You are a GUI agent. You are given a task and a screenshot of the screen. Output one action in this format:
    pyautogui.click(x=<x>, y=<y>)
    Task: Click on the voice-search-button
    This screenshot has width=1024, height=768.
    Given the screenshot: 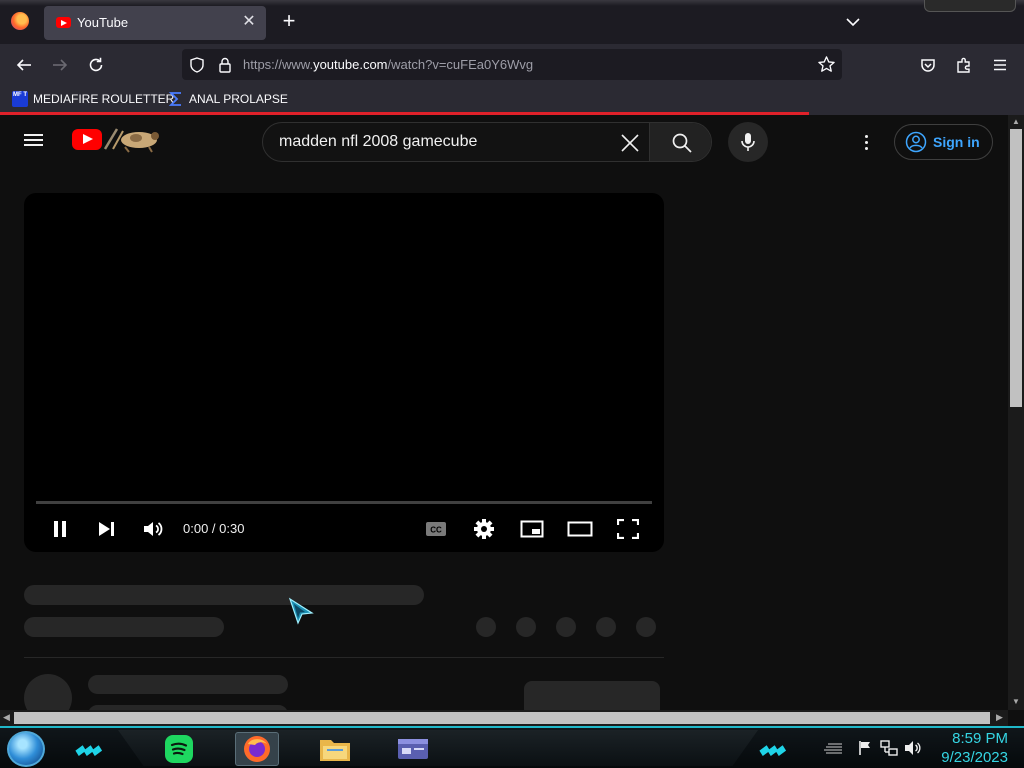 What is the action you would take?
    pyautogui.click(x=748, y=142)
    